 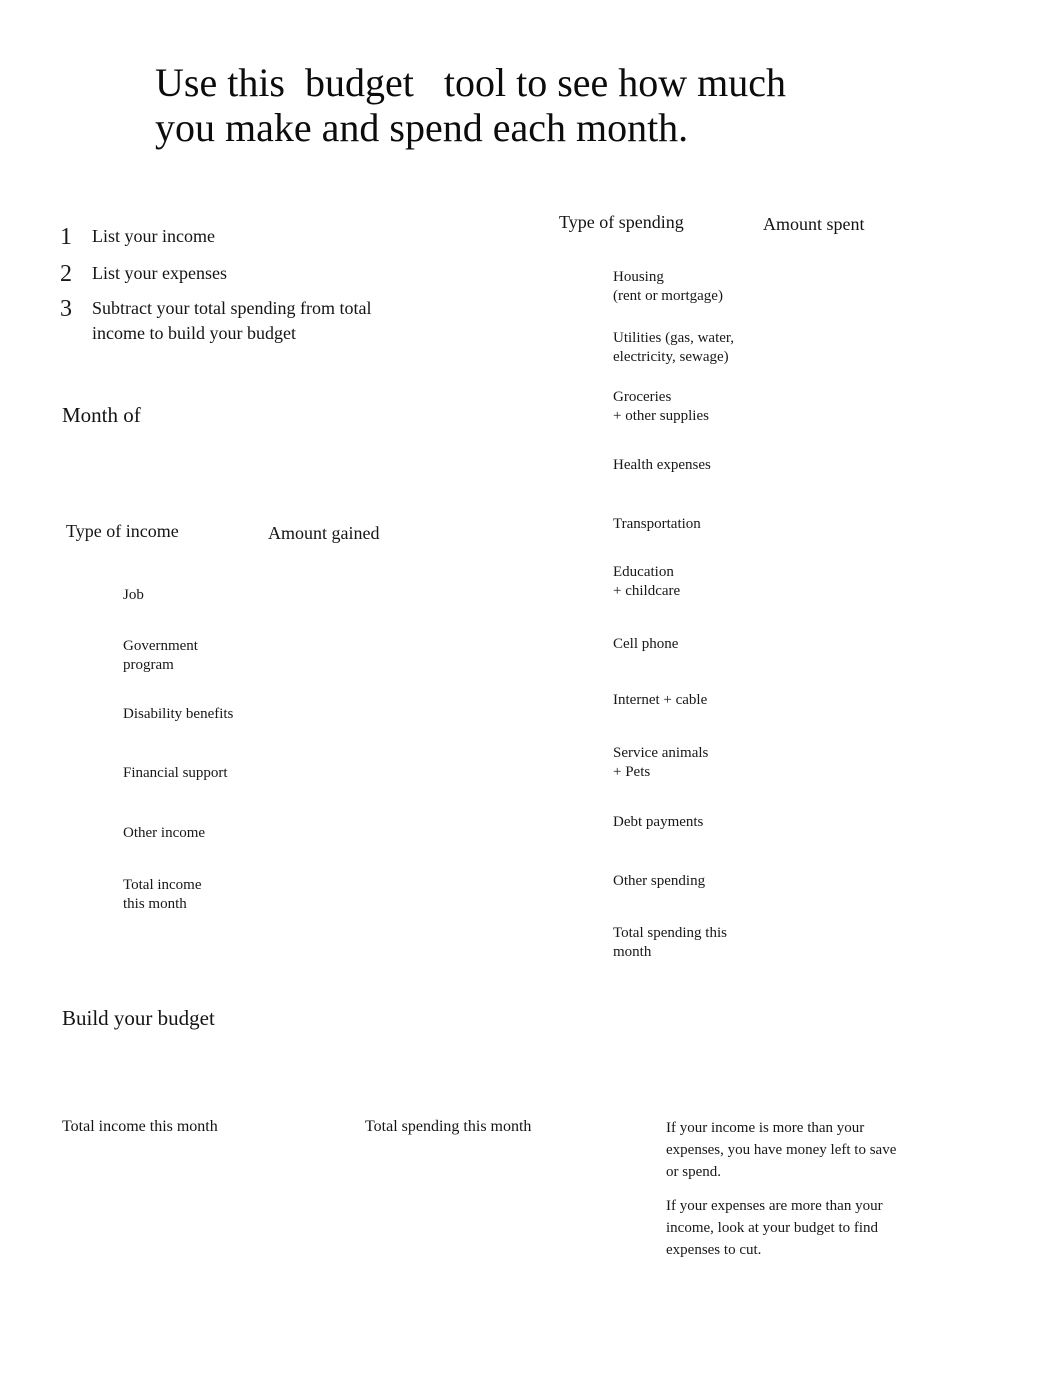 I want to click on income-total-row-label: Total income this month, so click(x=162, y=894).